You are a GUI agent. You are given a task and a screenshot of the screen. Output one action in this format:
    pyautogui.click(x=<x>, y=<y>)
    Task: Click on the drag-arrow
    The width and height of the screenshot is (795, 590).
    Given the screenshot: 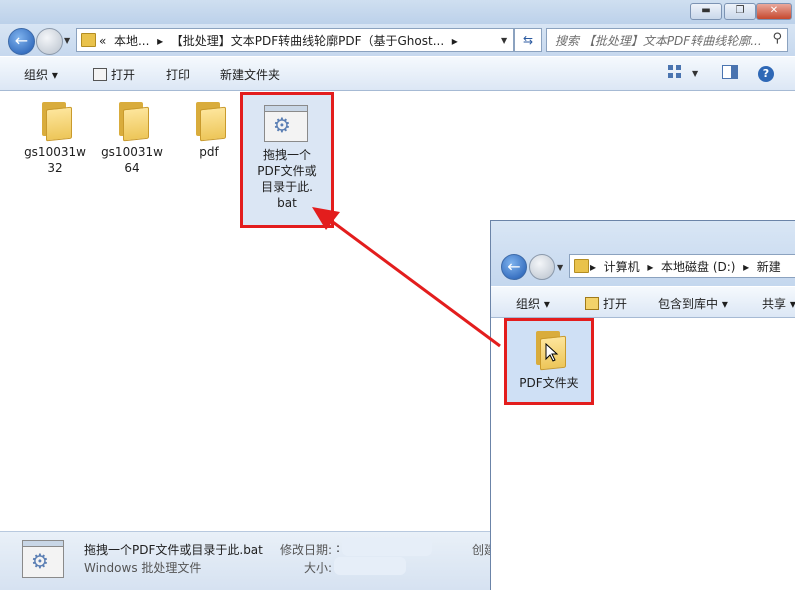 What is the action you would take?
    pyautogui.click(x=406, y=277)
    